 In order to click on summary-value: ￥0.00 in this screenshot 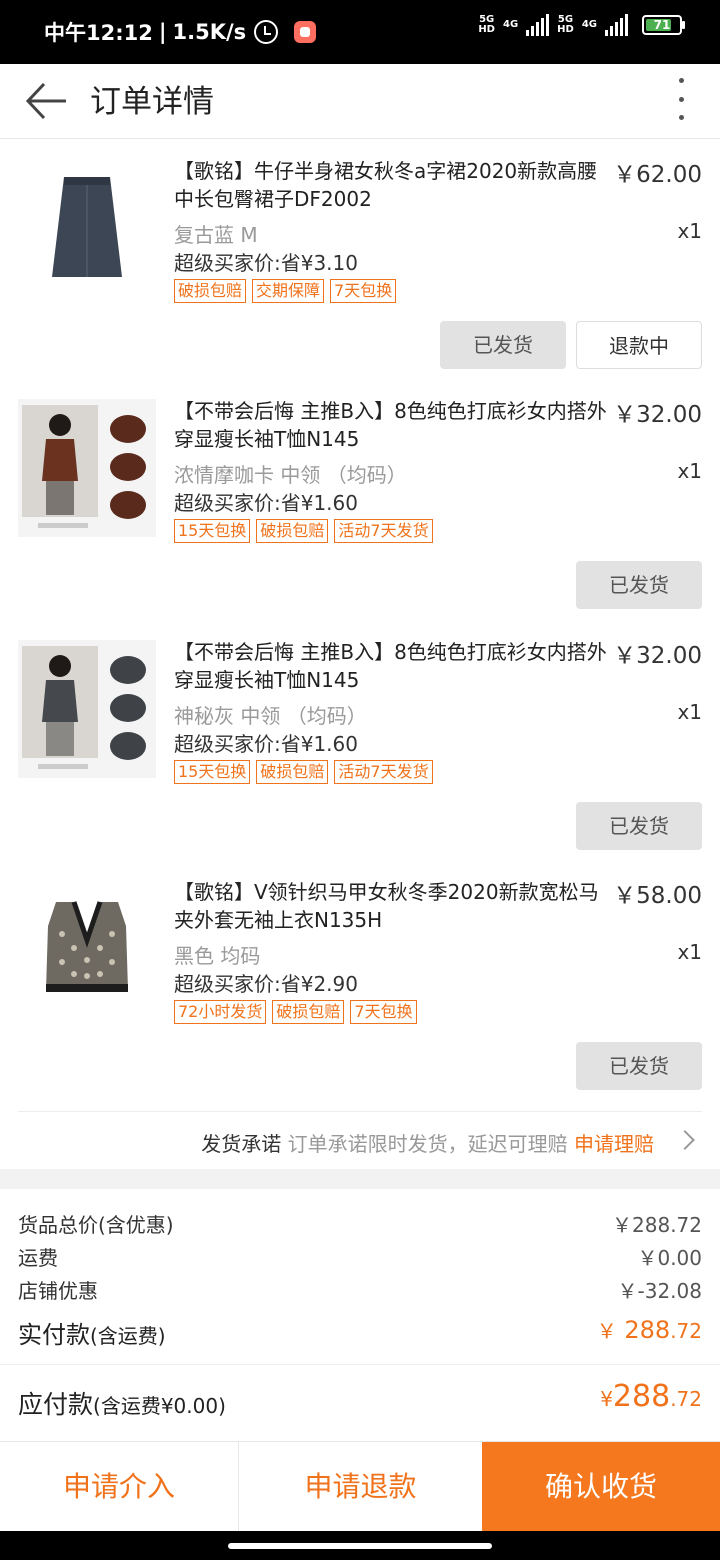, I will do `click(669, 1258)`.